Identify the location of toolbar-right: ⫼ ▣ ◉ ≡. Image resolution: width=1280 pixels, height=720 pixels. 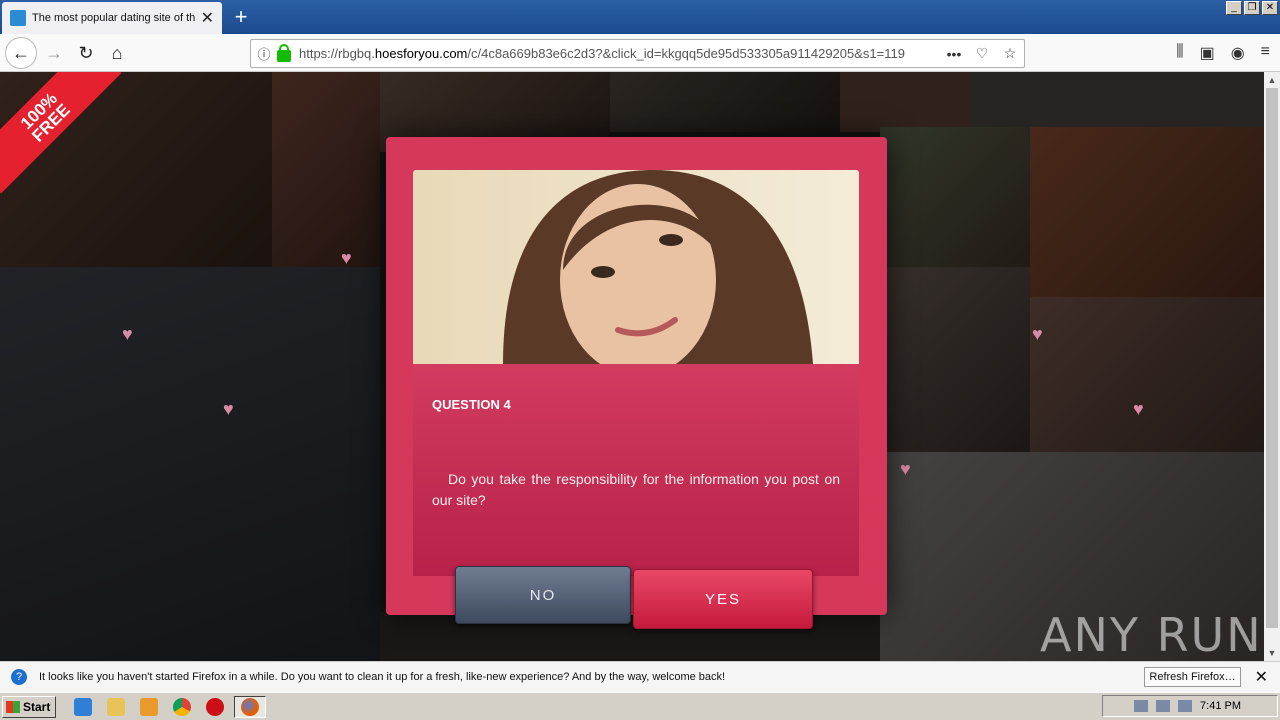
(1223, 53).